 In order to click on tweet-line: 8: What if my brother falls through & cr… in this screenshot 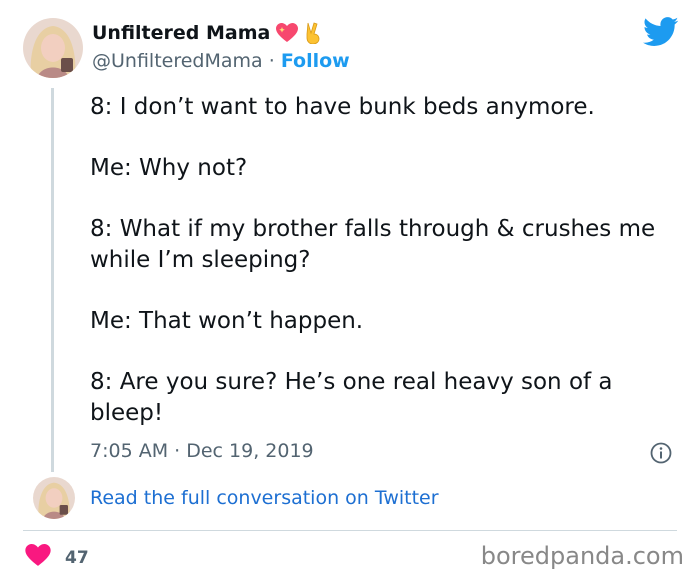, I will do `click(373, 244)`.